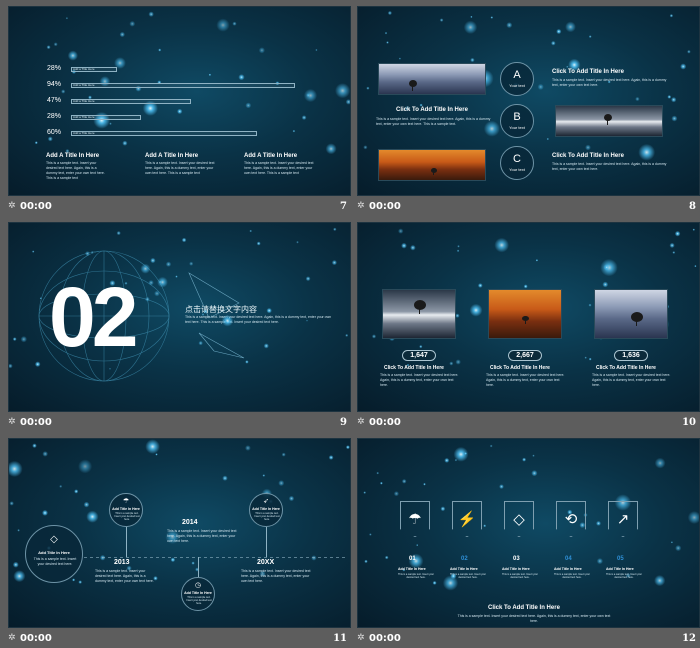  What do you see at coordinates (517, 159) in the screenshot?
I see `circle-letter: C` at bounding box center [517, 159].